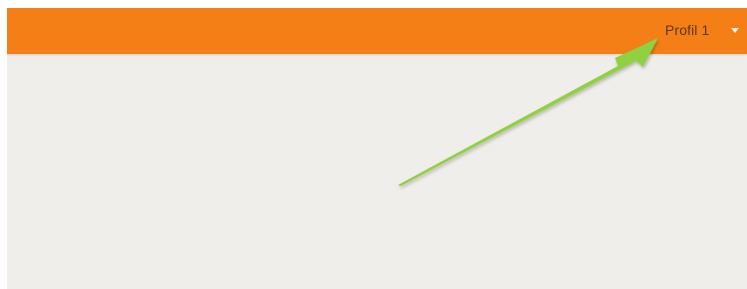 Image resolution: width=747 pixels, height=289 pixels. Describe the element at coordinates (735, 30) in the screenshot. I see `caret-down-icon` at that location.